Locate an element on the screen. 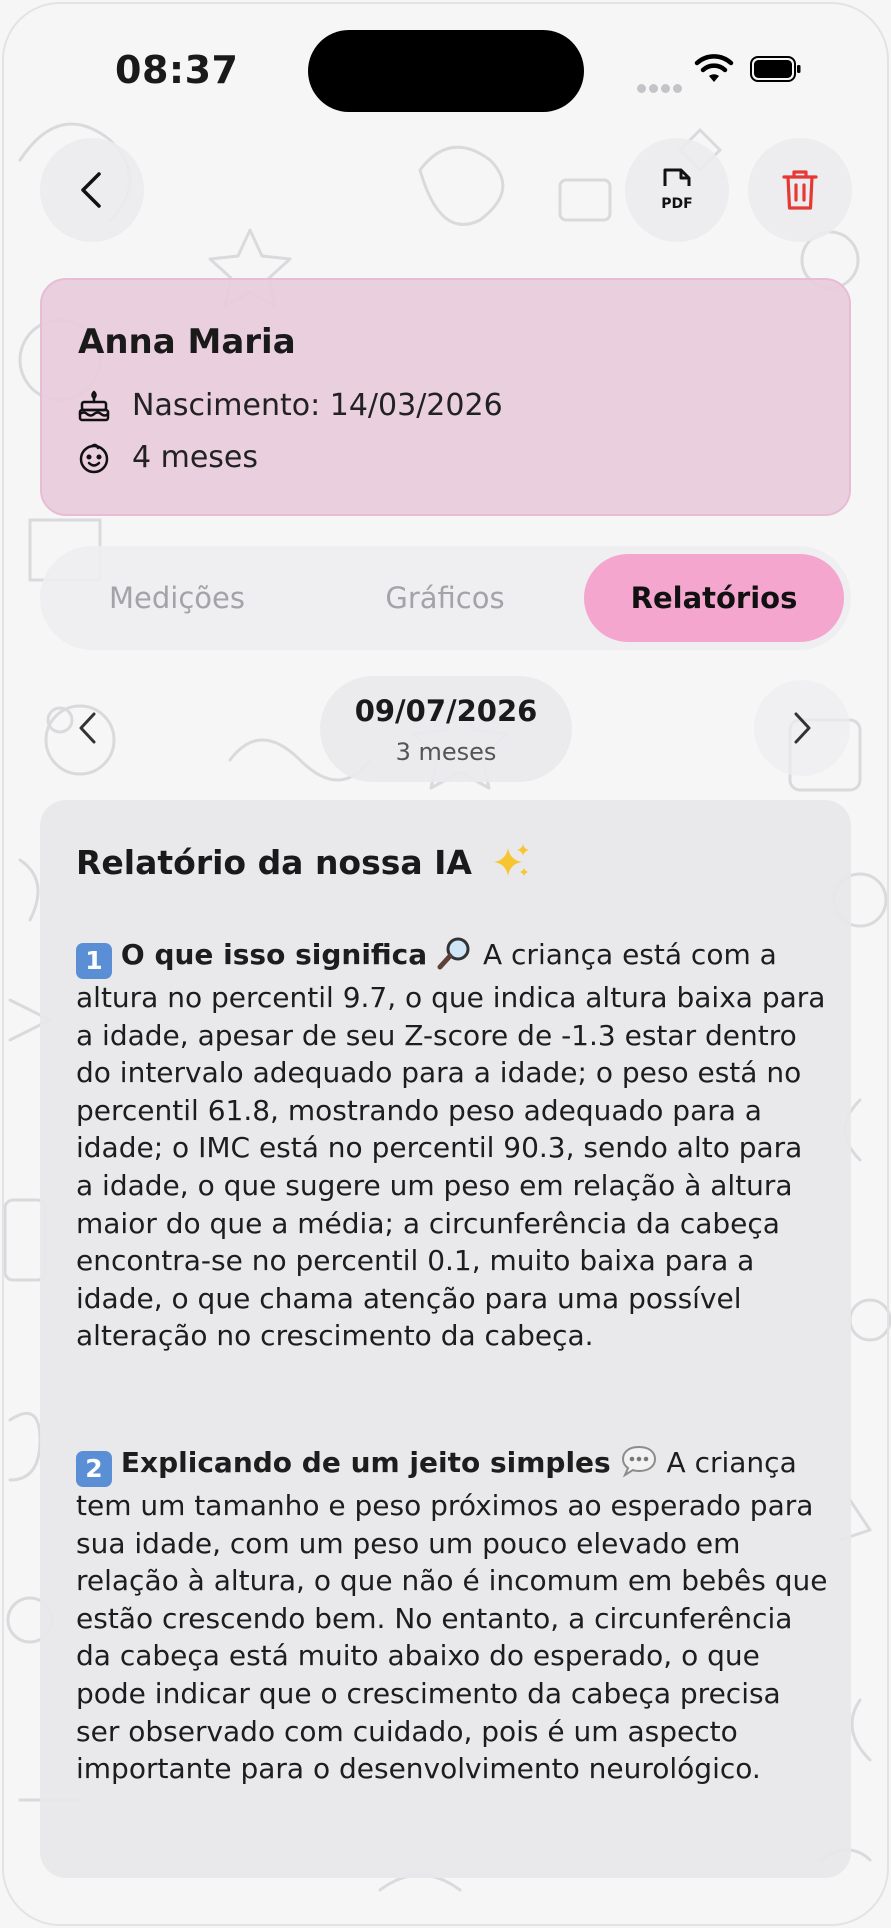 The width and height of the screenshot is (891, 1928). chevron-right-icon is located at coordinates (802, 728).